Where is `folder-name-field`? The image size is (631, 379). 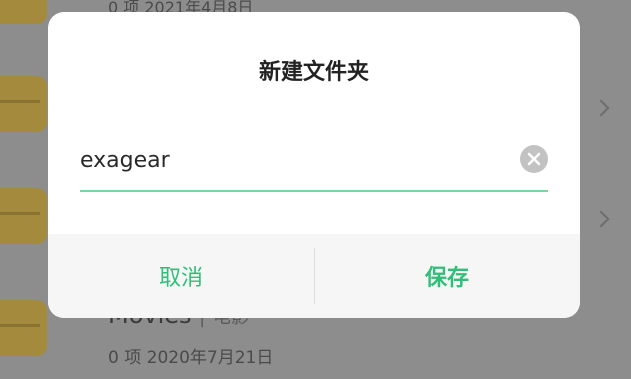 folder-name-field is located at coordinates (314, 166).